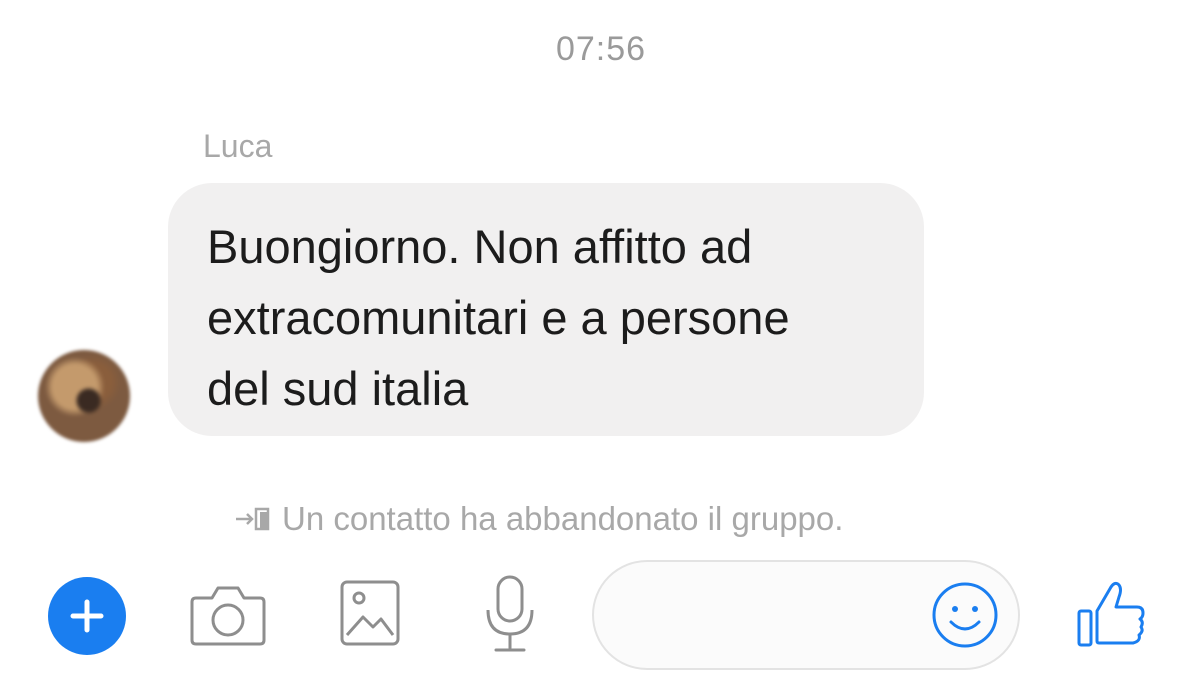 The width and height of the screenshot is (1202, 676). I want to click on add-button, so click(87, 616).